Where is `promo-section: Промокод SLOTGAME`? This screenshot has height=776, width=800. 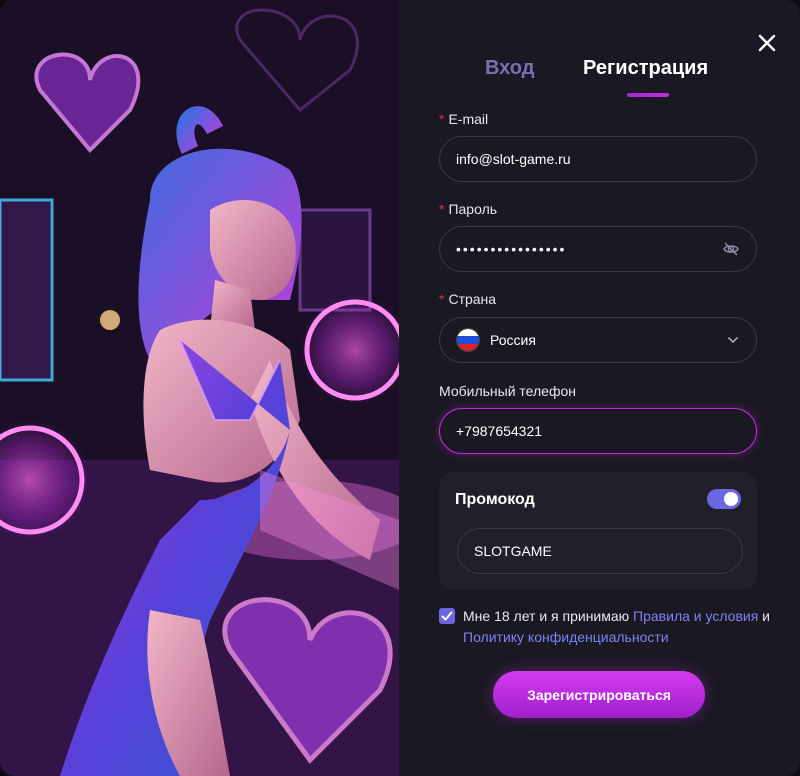 promo-section: Промокод SLOTGAME is located at coordinates (598, 531).